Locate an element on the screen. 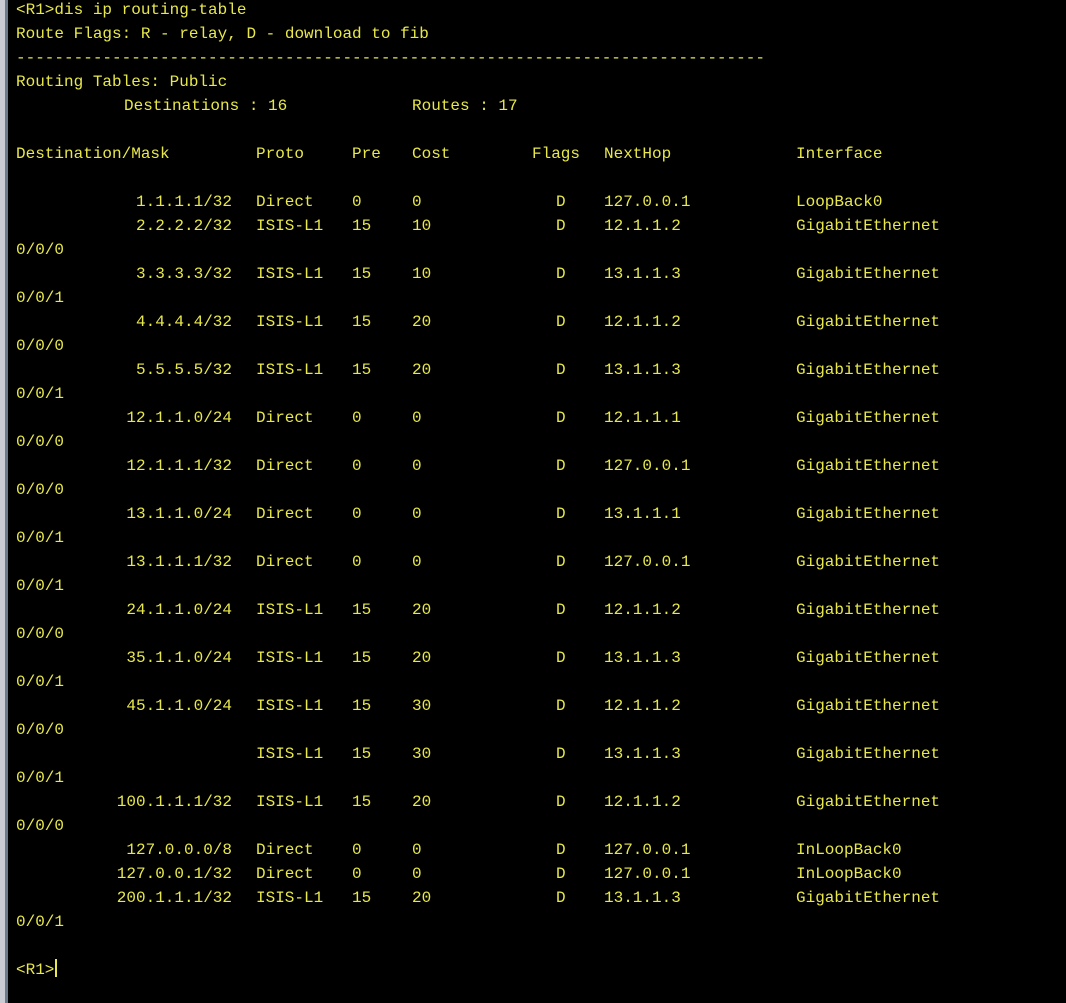  destinations-count: Destinations : 16 is located at coordinates (206, 106).